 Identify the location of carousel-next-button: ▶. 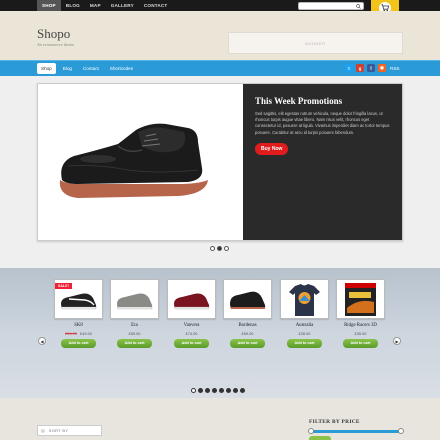
(397, 341).